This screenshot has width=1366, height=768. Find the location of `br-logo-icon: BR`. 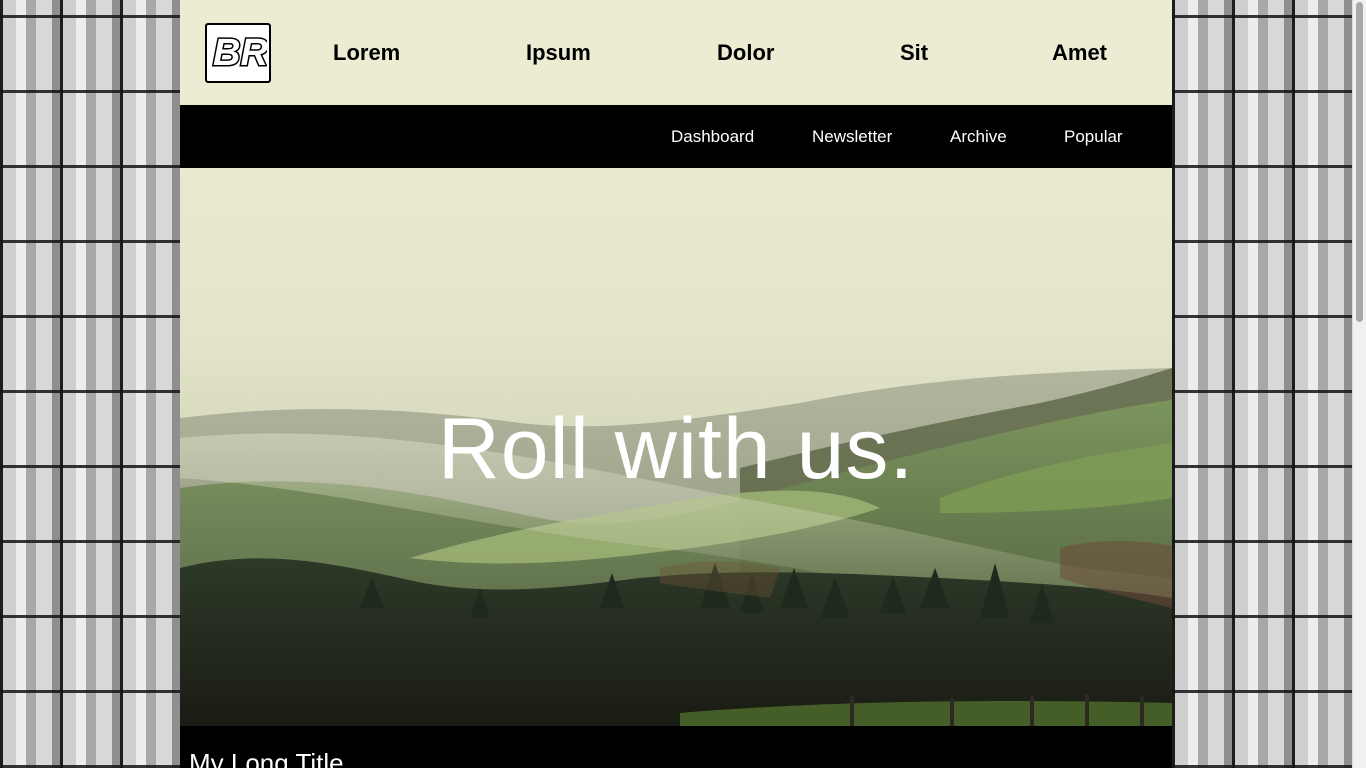

br-logo-icon: BR is located at coordinates (240, 53).